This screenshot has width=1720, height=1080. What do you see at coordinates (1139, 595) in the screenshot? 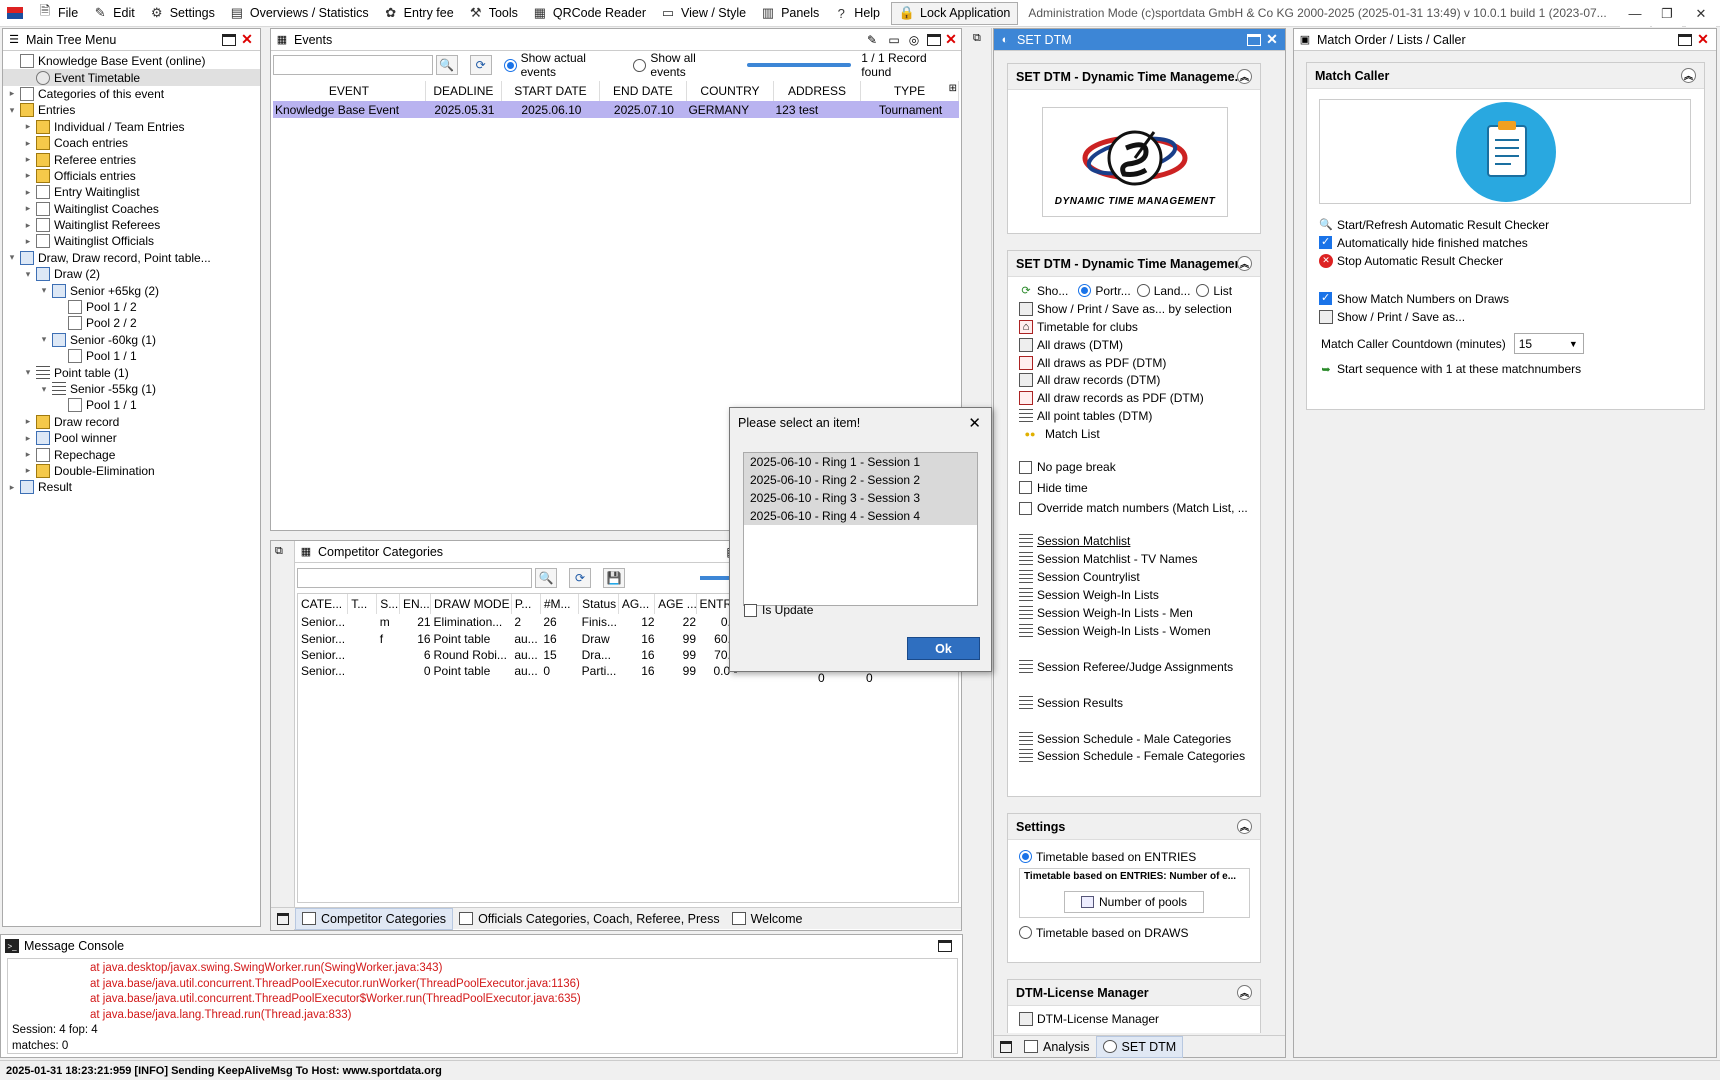
I see `session-list-item: Session Weigh-In Lists` at bounding box center [1139, 595].